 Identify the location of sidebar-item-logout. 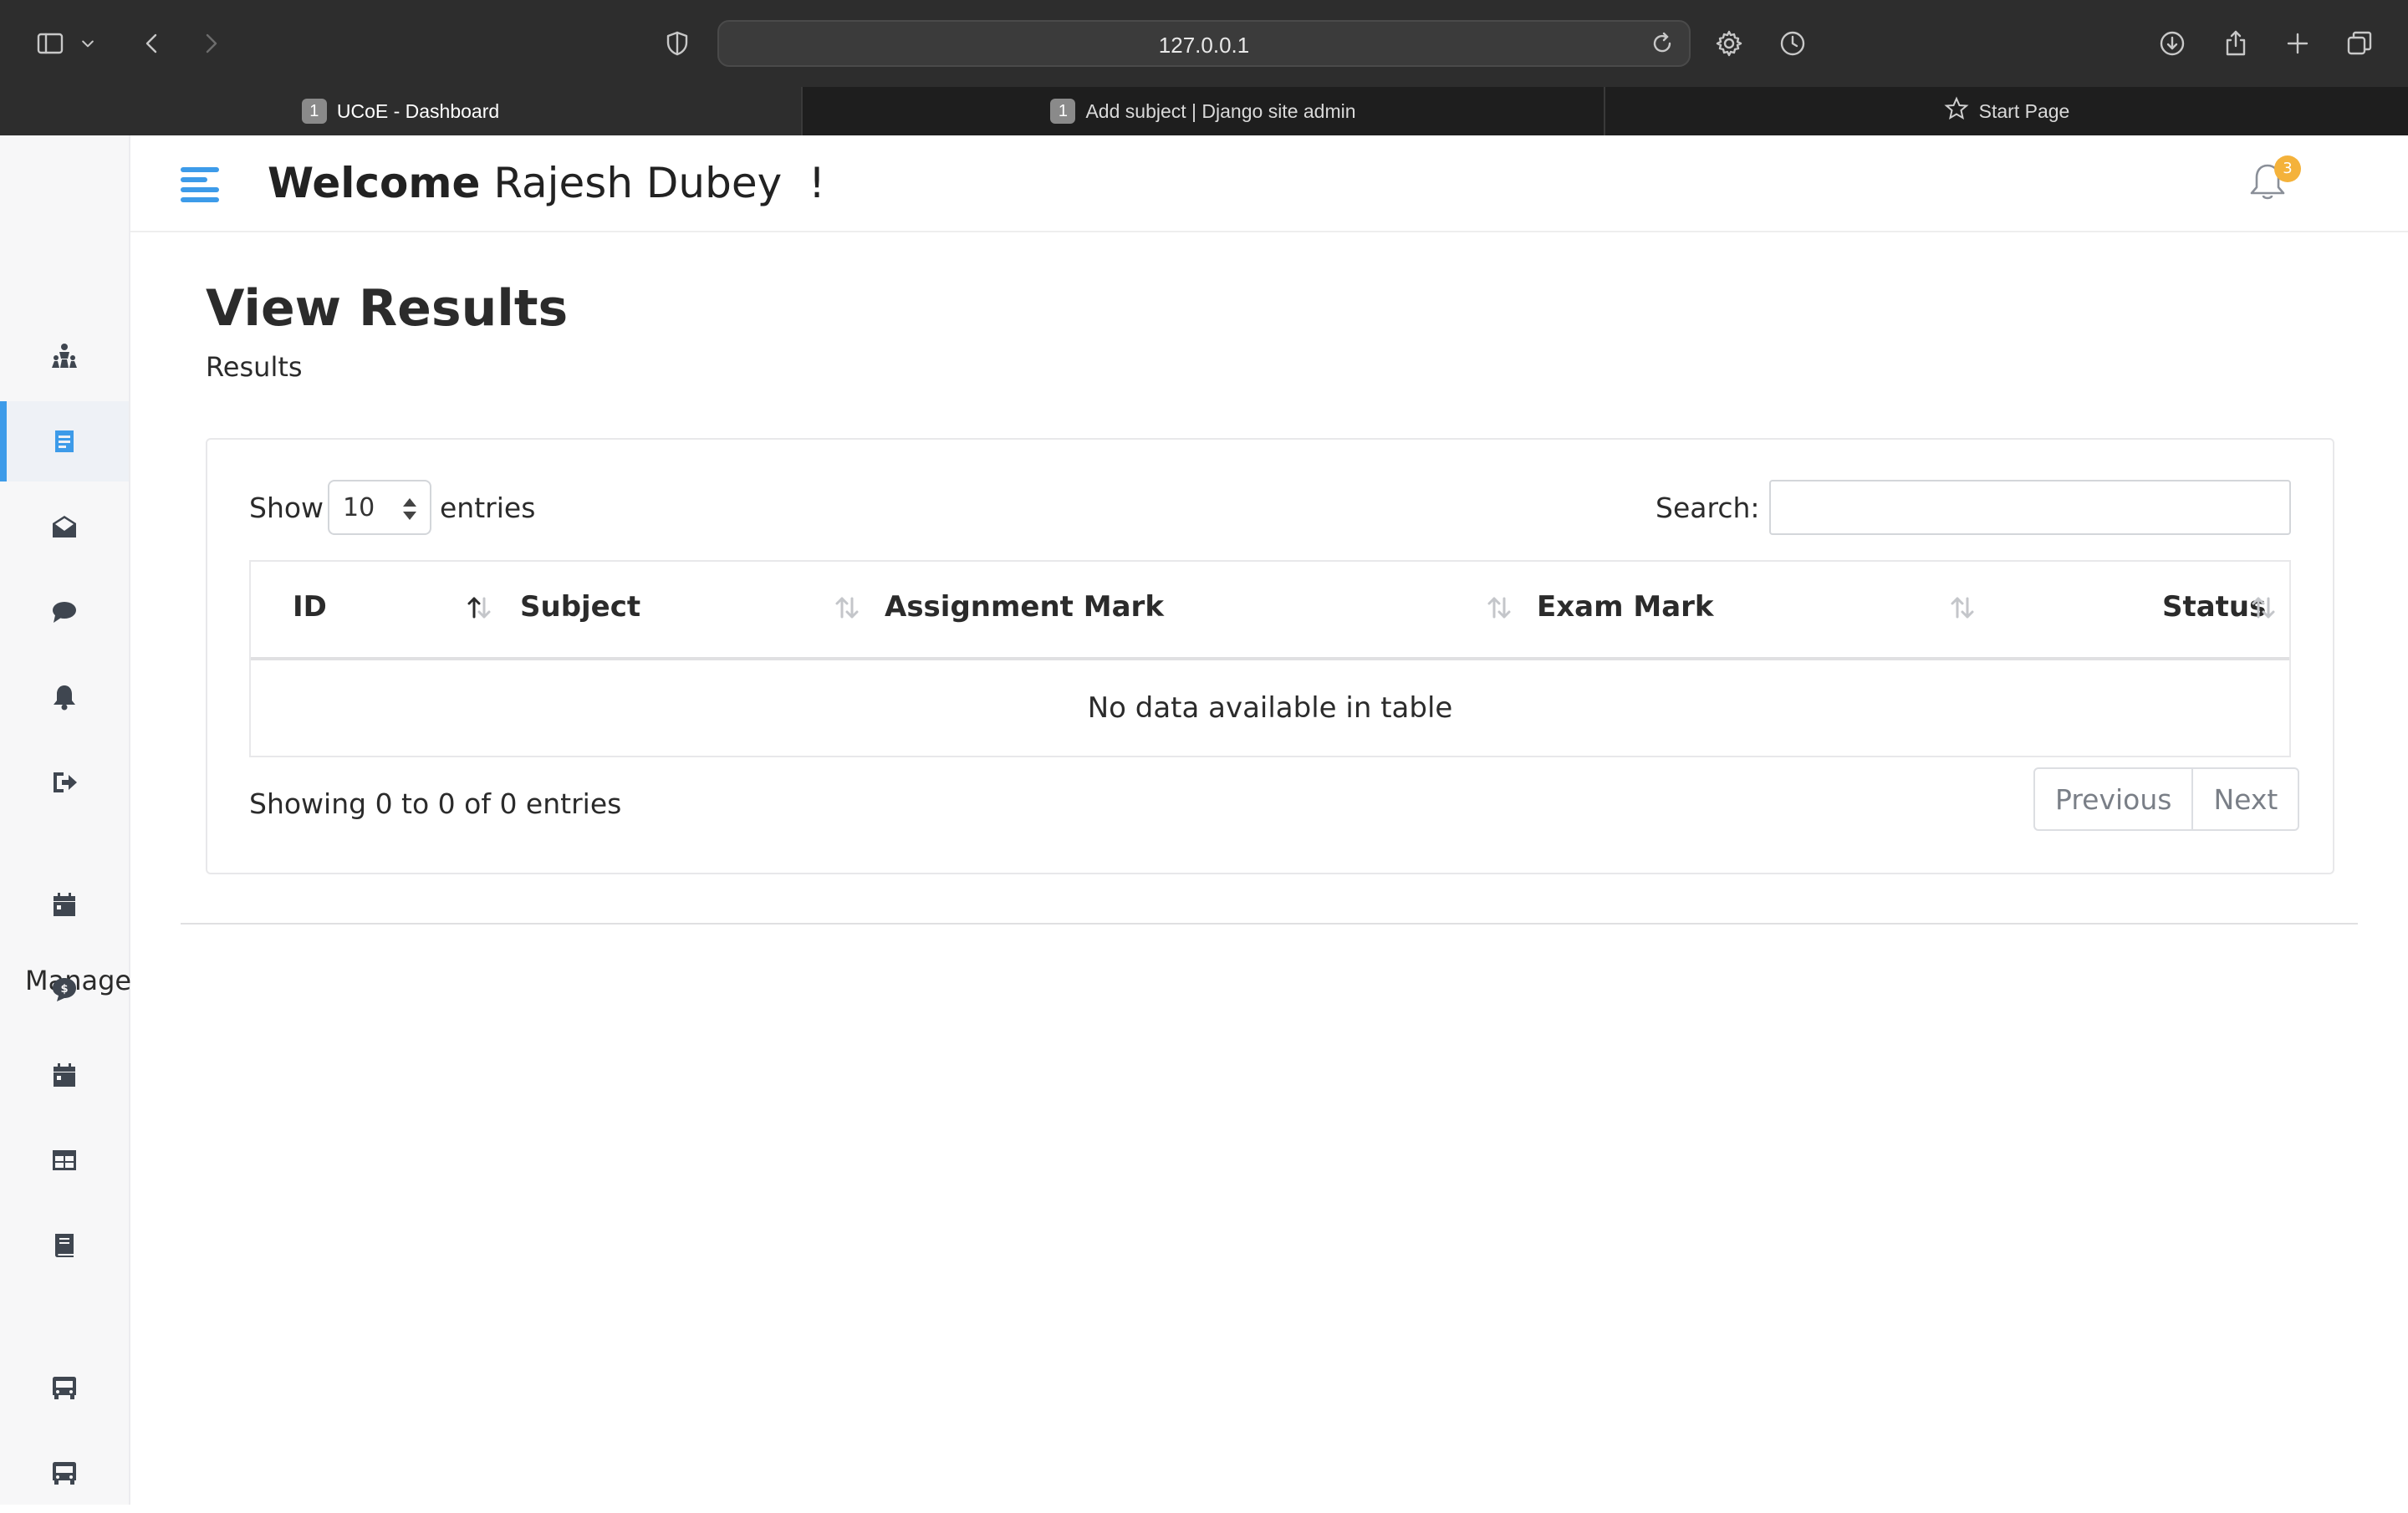
(65, 782).